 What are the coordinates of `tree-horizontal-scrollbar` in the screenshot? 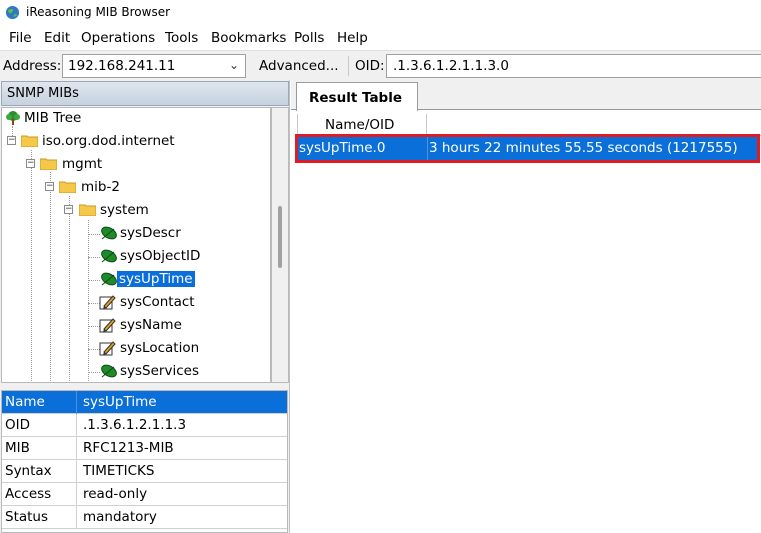 It's located at (145, 386).